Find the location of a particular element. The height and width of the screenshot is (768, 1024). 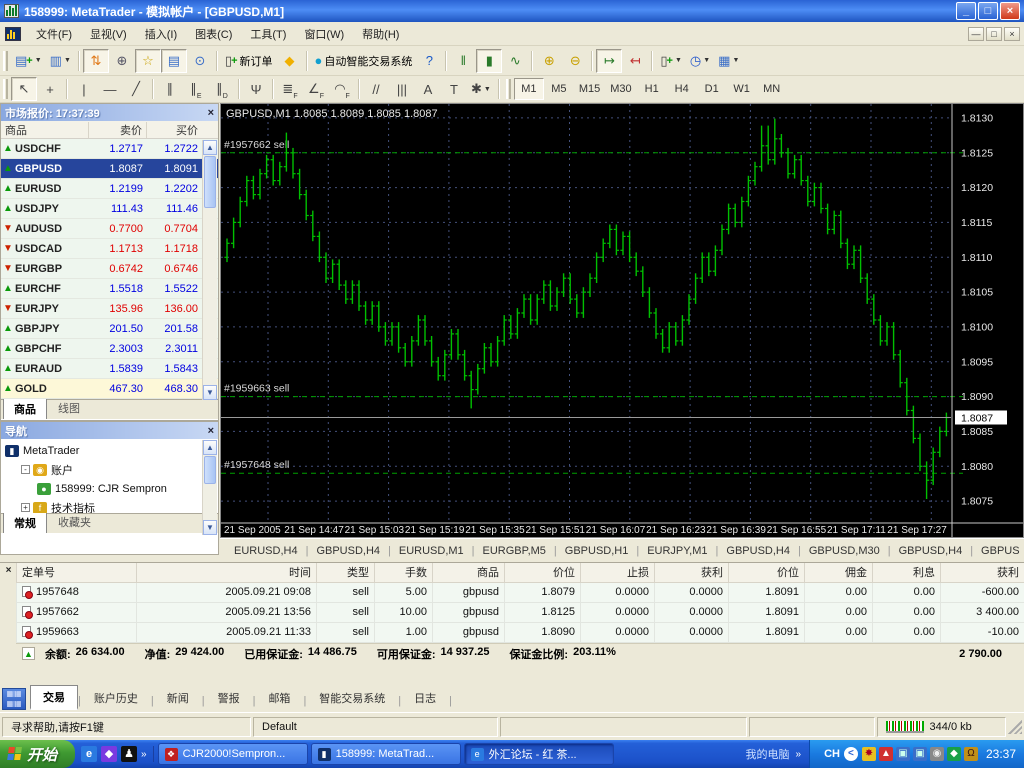

start-button: 开始 is located at coordinates (38, 754).